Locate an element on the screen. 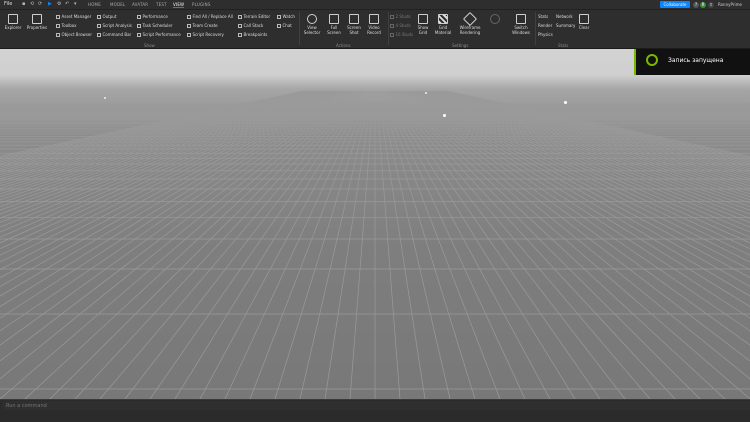  view-selector-button: View Selector is located at coordinates (312, 24).